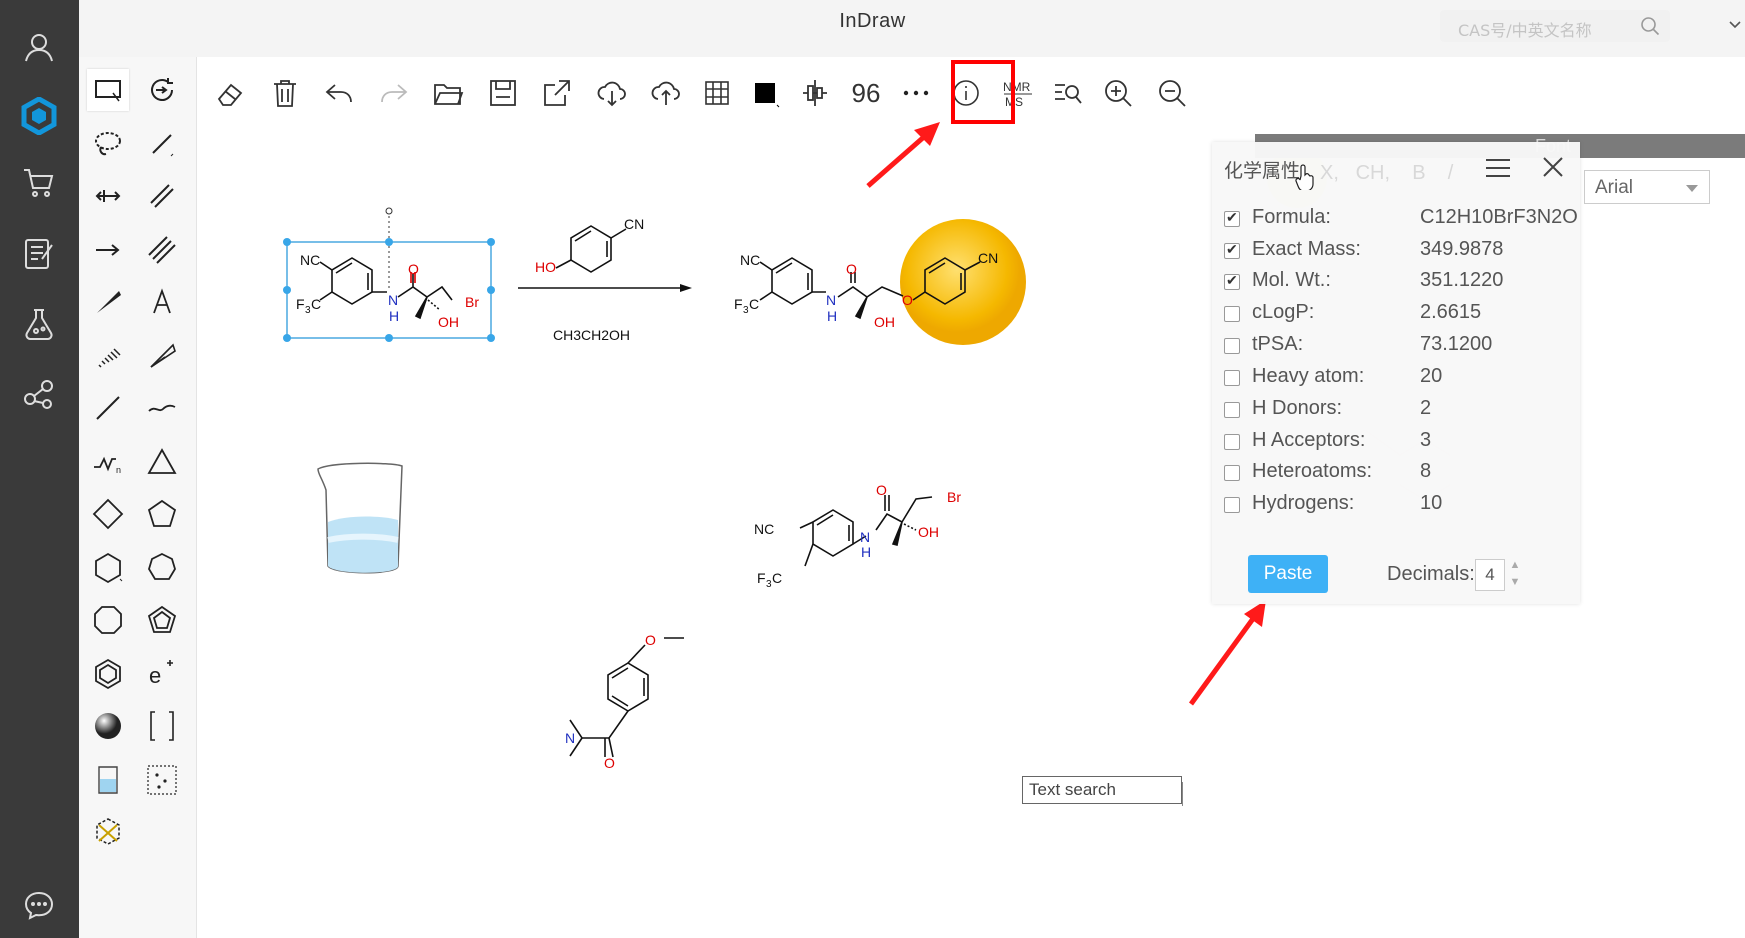 This screenshot has width=1745, height=938. Describe the element at coordinates (1499, 217) in the screenshot. I see `property-value: C12H10BrF3N2O` at that location.